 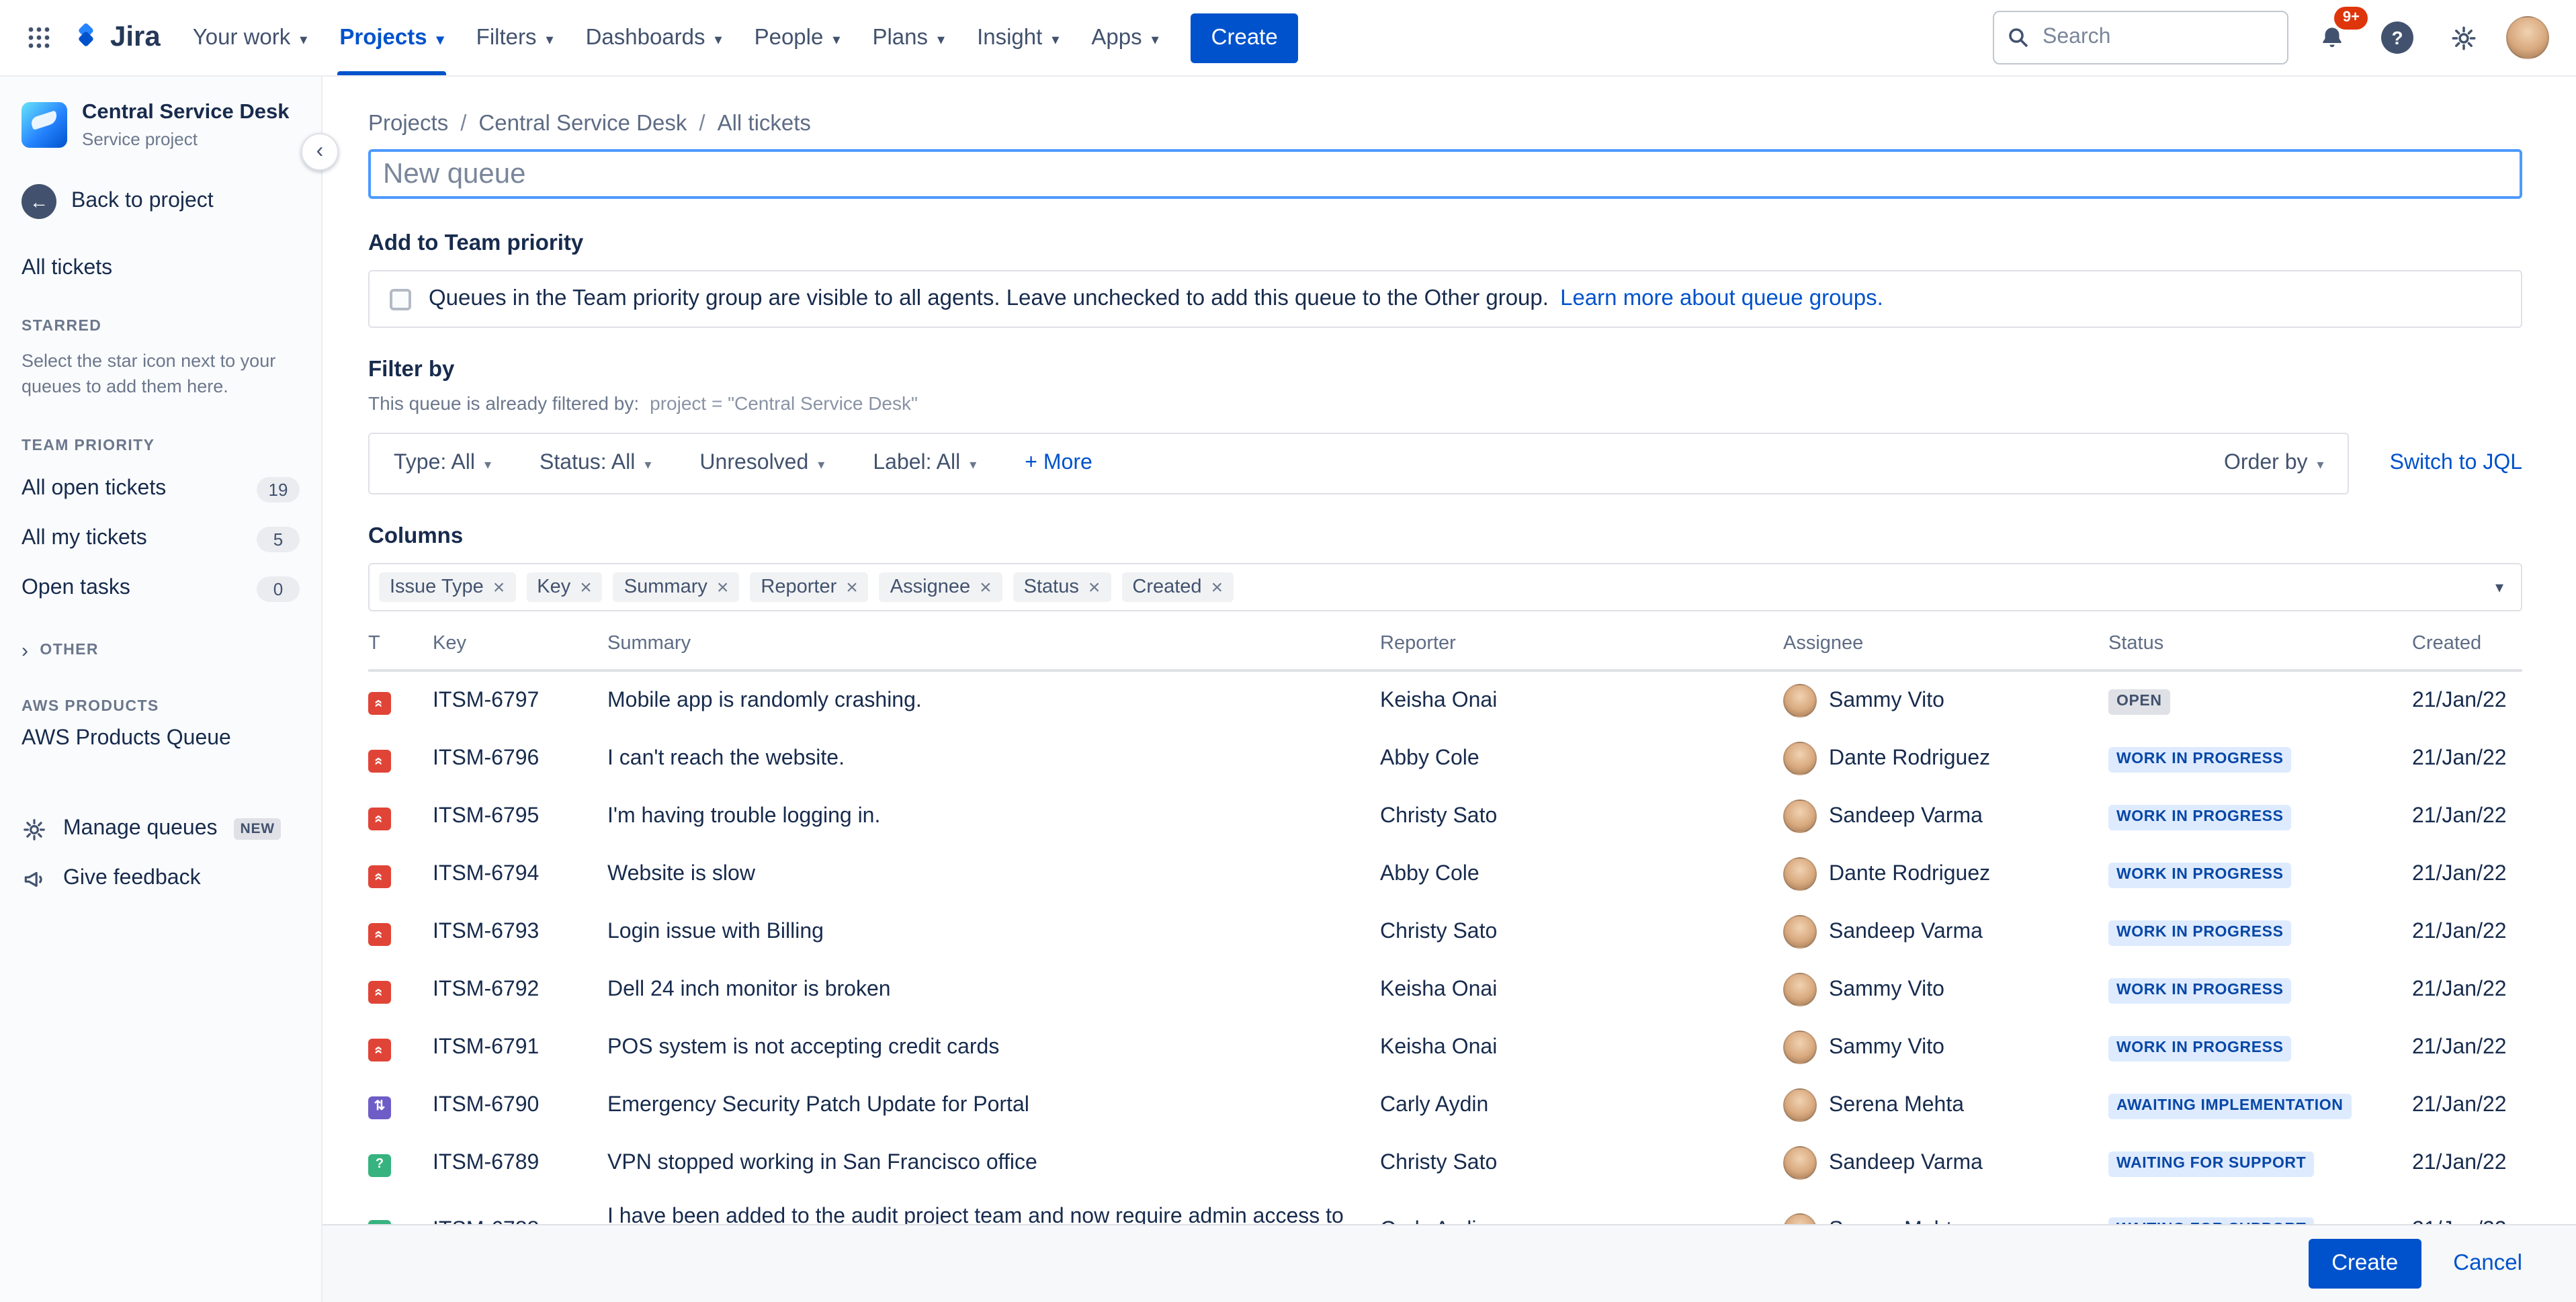 What do you see at coordinates (2487, 1263) in the screenshot?
I see `cancel-button: Cancel` at bounding box center [2487, 1263].